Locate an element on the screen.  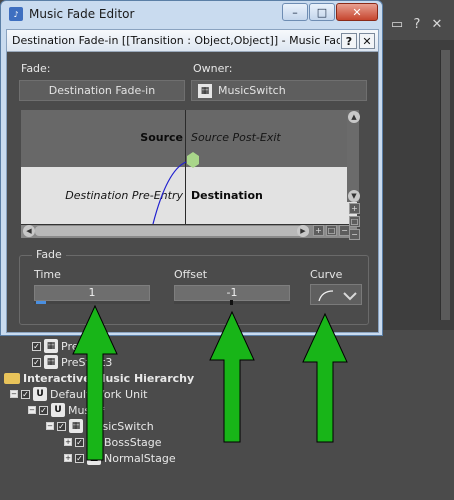
curve-label: Curve is located at coordinates (326, 274).